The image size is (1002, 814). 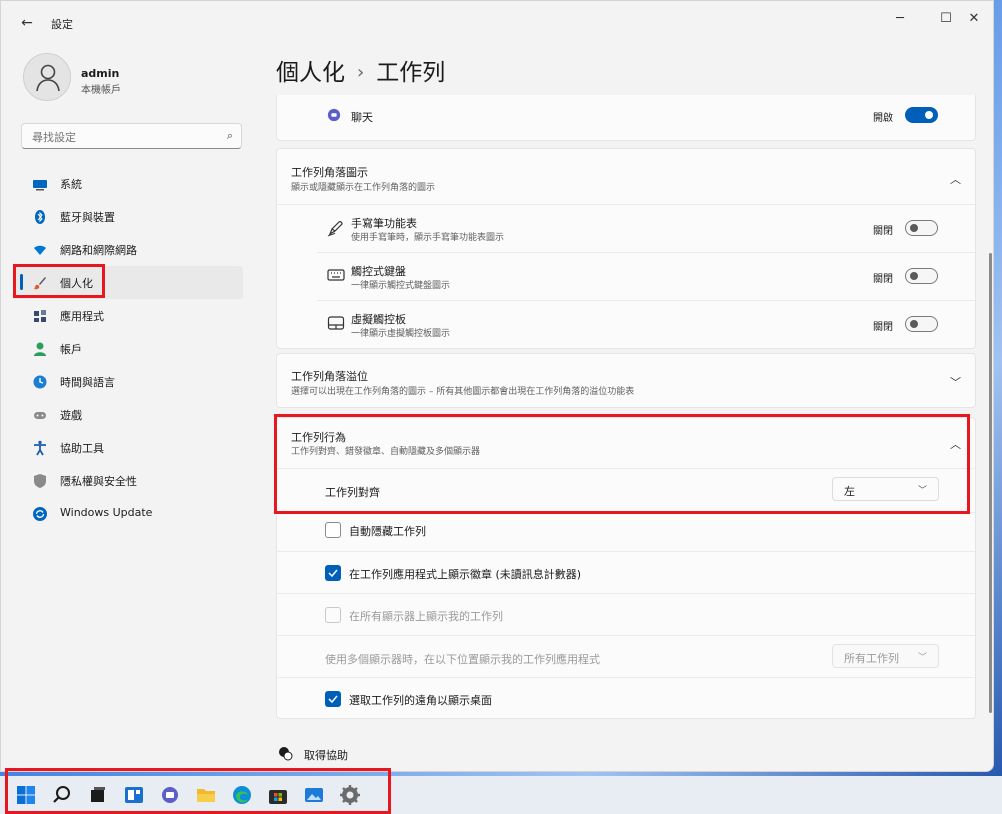 What do you see at coordinates (134, 795) in the screenshot?
I see `widgets-icon` at bounding box center [134, 795].